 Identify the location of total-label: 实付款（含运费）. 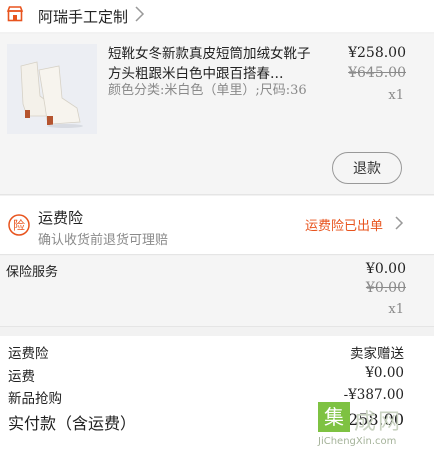
(72, 423).